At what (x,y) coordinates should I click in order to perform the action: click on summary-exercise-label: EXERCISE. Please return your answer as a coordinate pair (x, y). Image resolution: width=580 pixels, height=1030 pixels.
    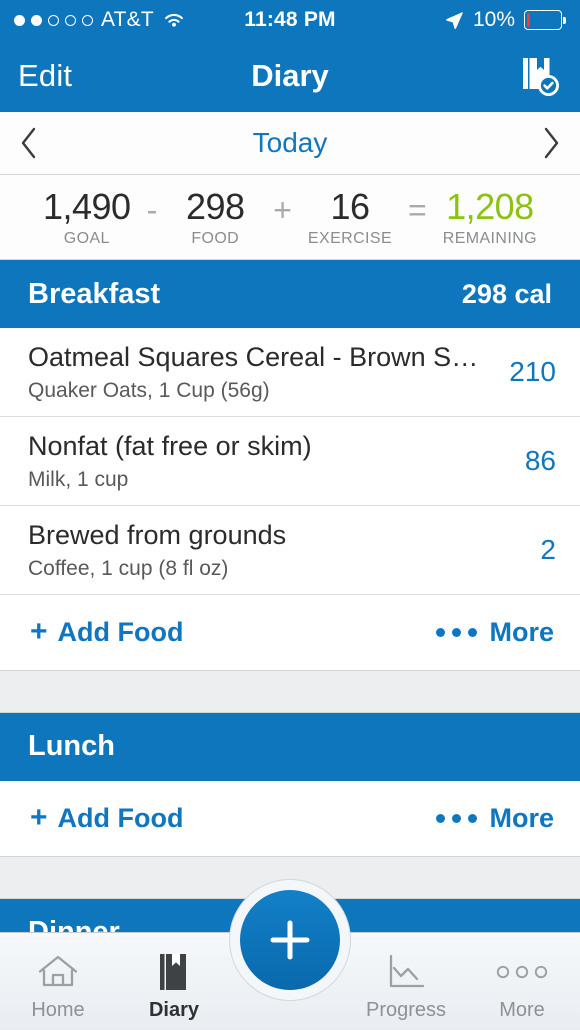
    Looking at the image, I should click on (350, 238).